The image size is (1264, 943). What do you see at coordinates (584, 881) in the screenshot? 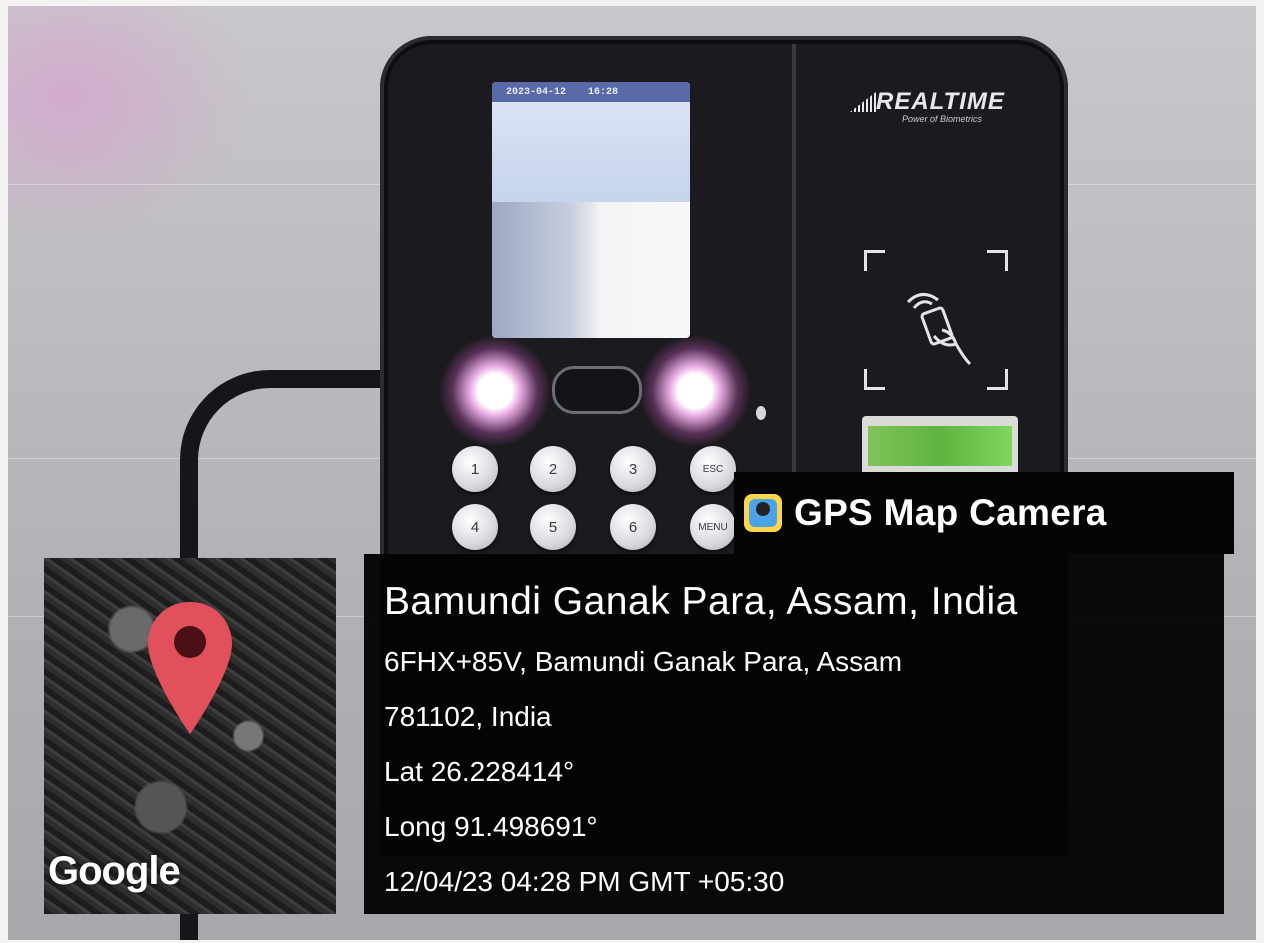
I see `timestamp: 12/04/23 04:28 PM GMT +05:30` at bounding box center [584, 881].